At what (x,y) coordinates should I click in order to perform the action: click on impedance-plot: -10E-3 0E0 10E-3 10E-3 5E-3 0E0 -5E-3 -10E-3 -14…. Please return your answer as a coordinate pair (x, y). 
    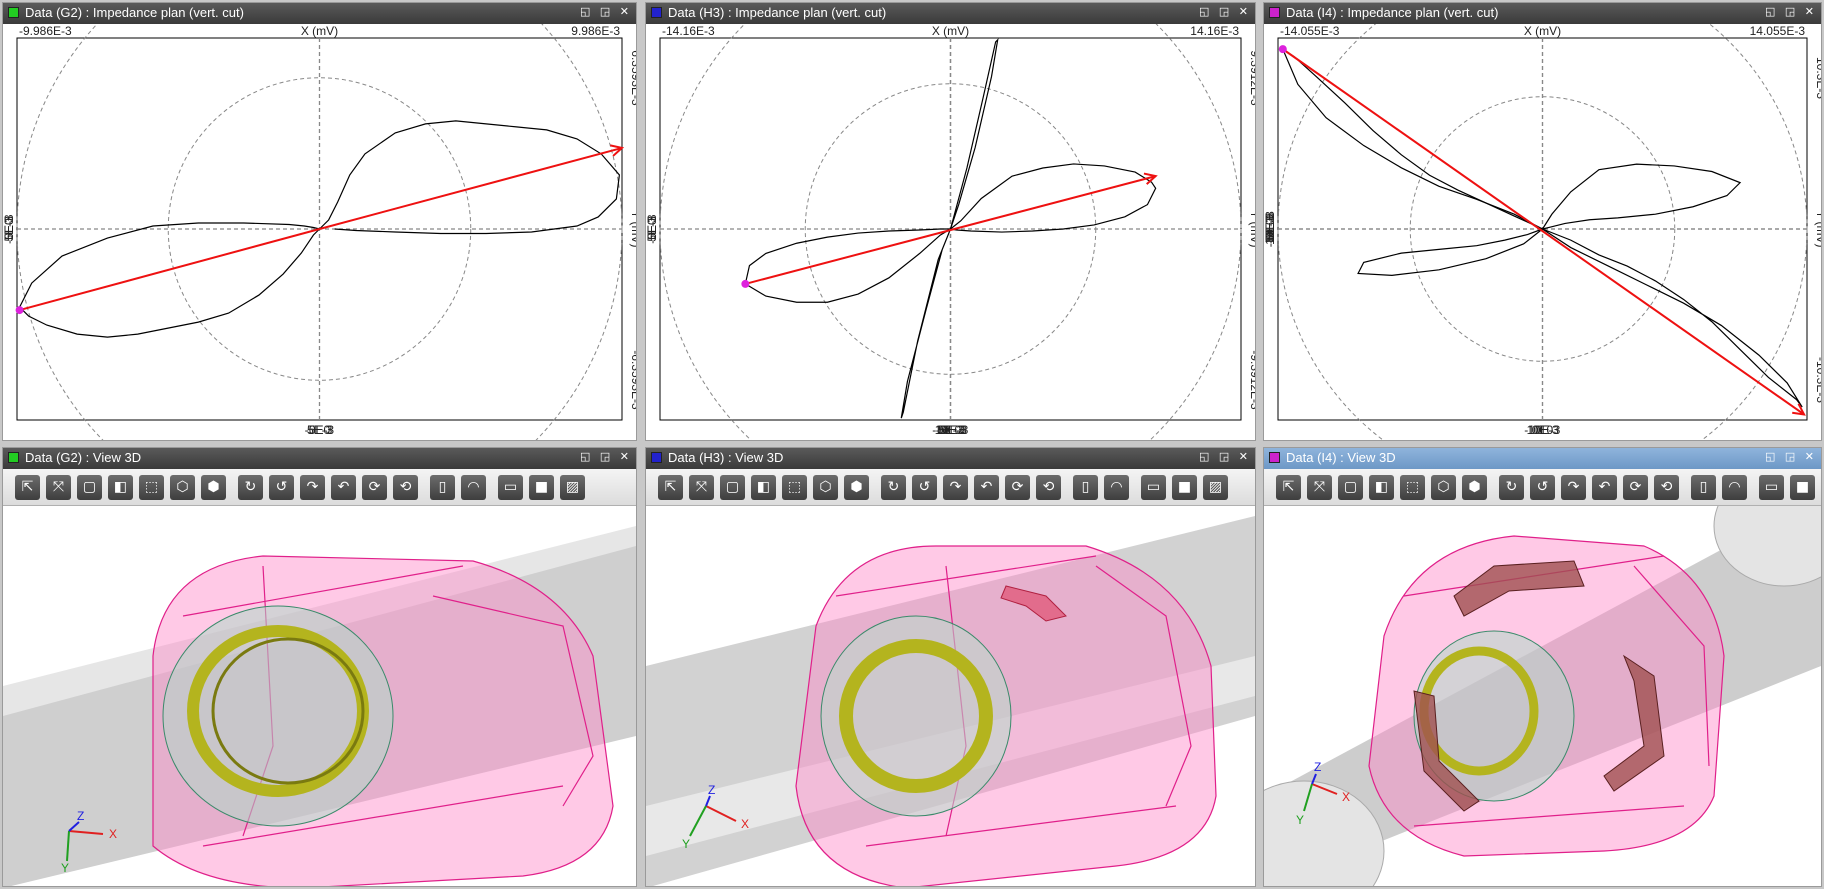
    Looking at the image, I should click on (1542, 232).